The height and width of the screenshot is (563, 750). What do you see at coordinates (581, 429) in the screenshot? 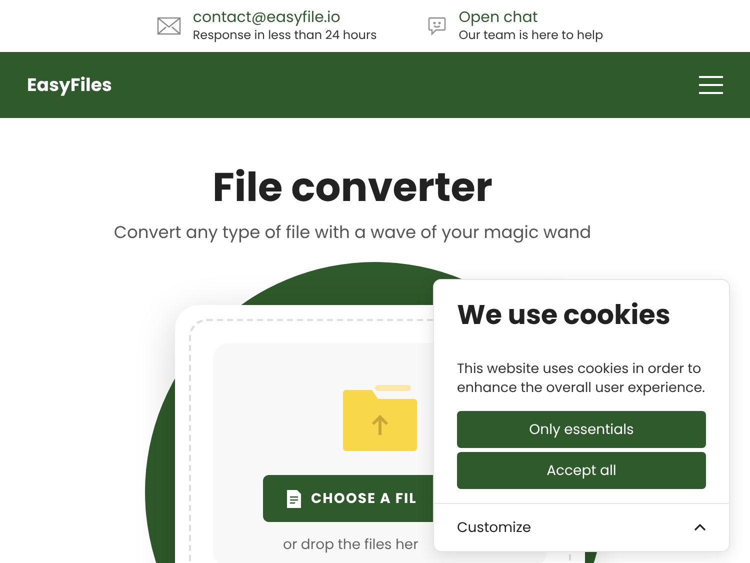
I see `cookie-button: Only essentials` at bounding box center [581, 429].